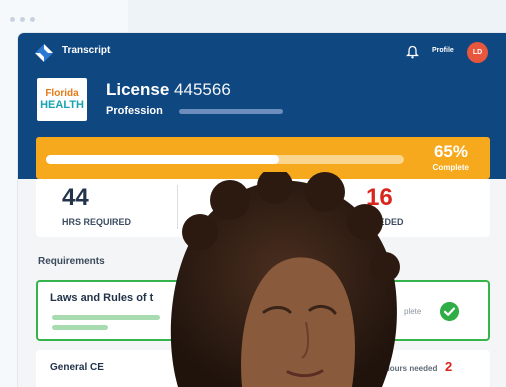  I want to click on progress-percent: 65%, so click(450, 151).